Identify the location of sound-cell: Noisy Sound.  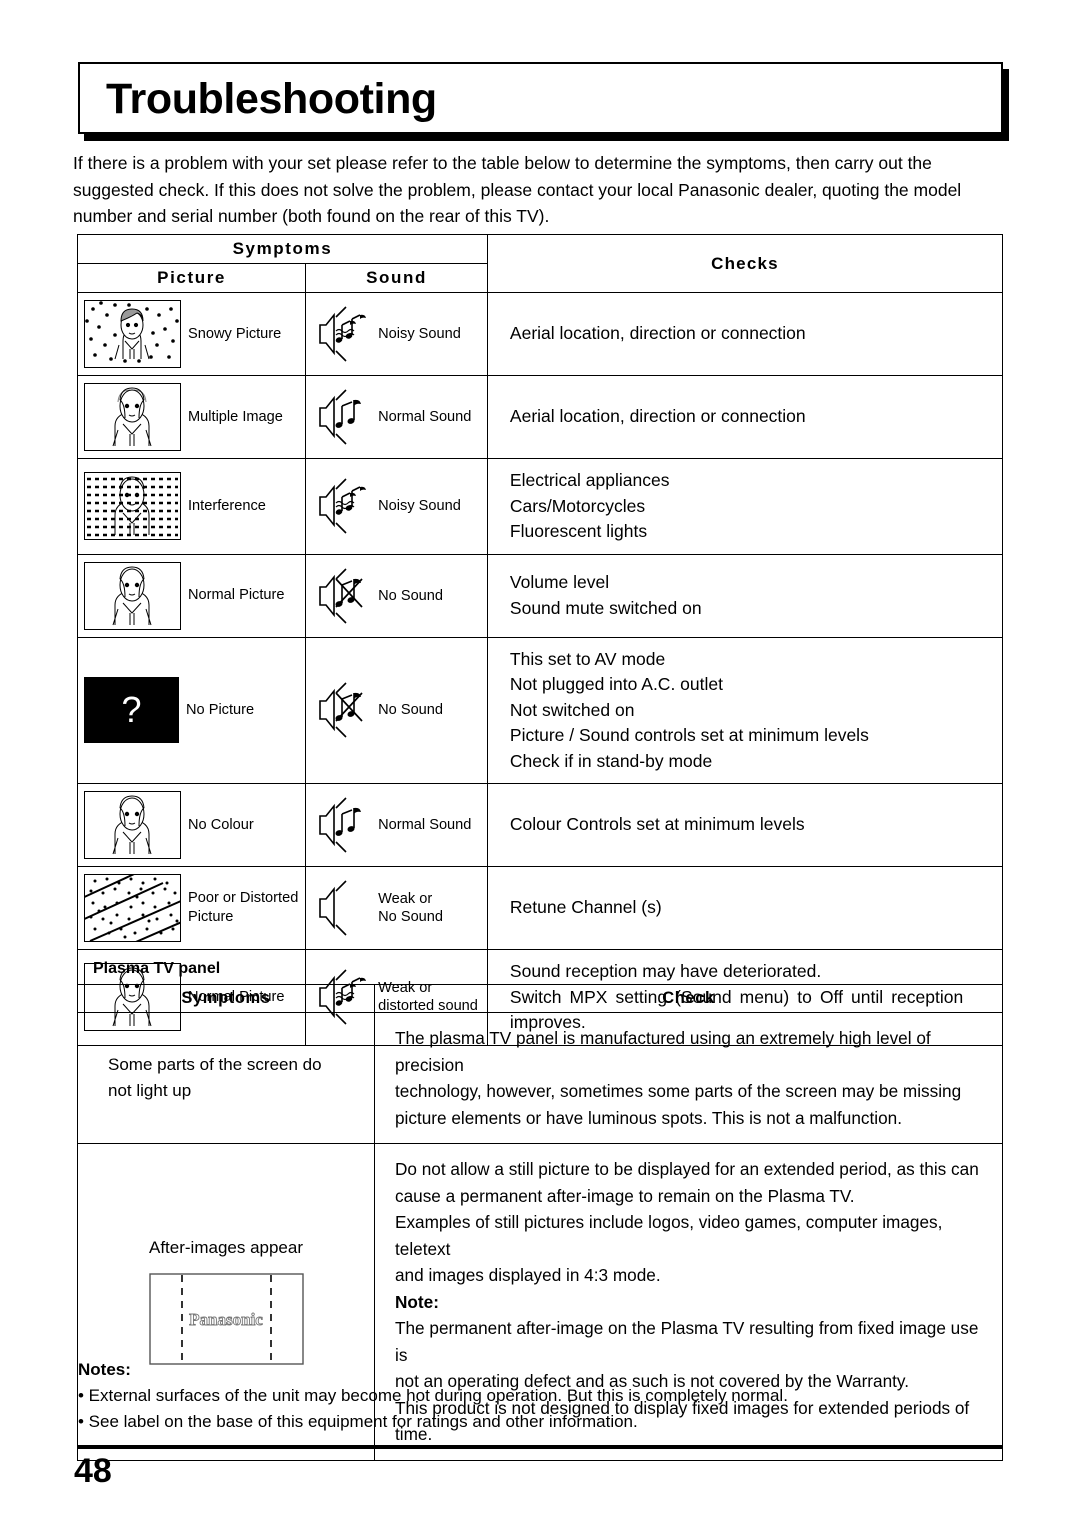
(396, 334).